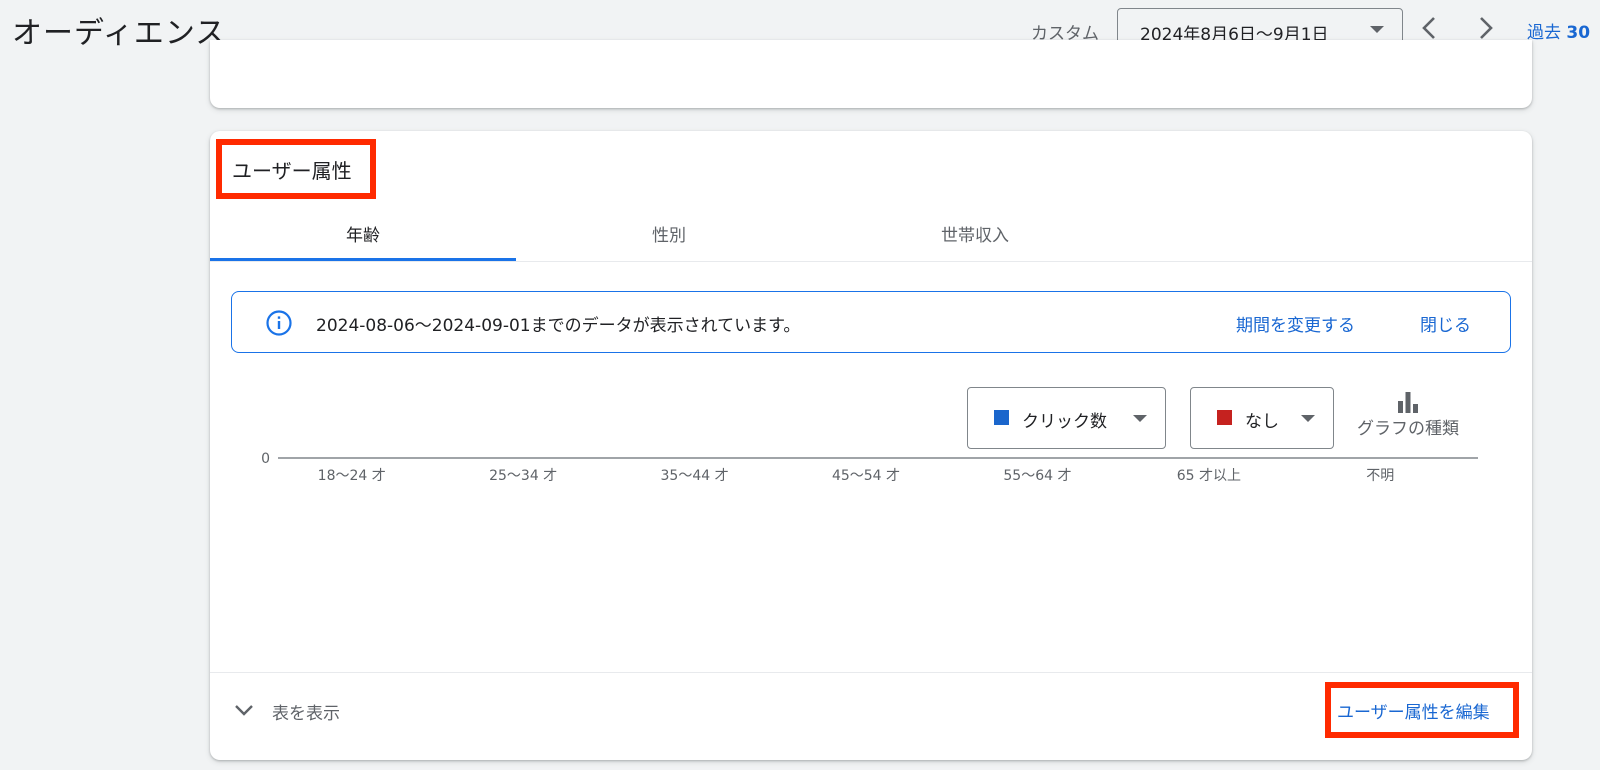 The width and height of the screenshot is (1600, 770). Describe the element at coordinates (1064, 422) in the screenshot. I see `primary-metric-label: クリック数` at that location.